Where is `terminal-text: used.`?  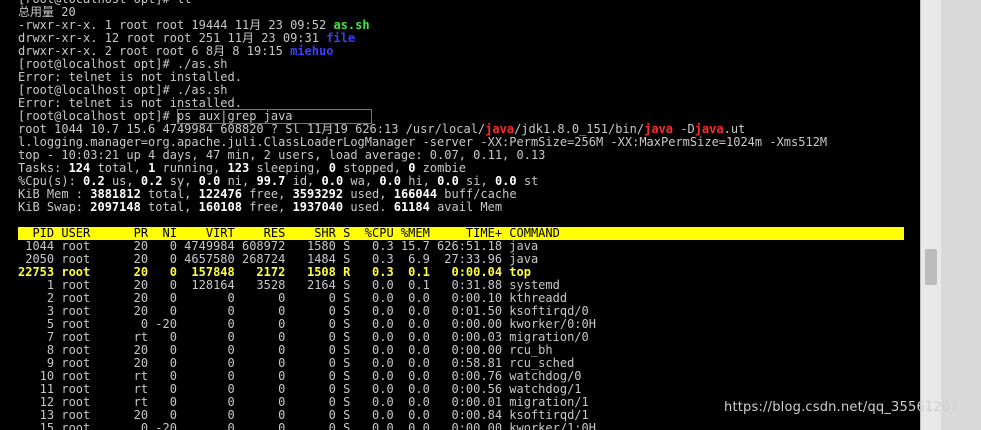 terminal-text: used. is located at coordinates (368, 207).